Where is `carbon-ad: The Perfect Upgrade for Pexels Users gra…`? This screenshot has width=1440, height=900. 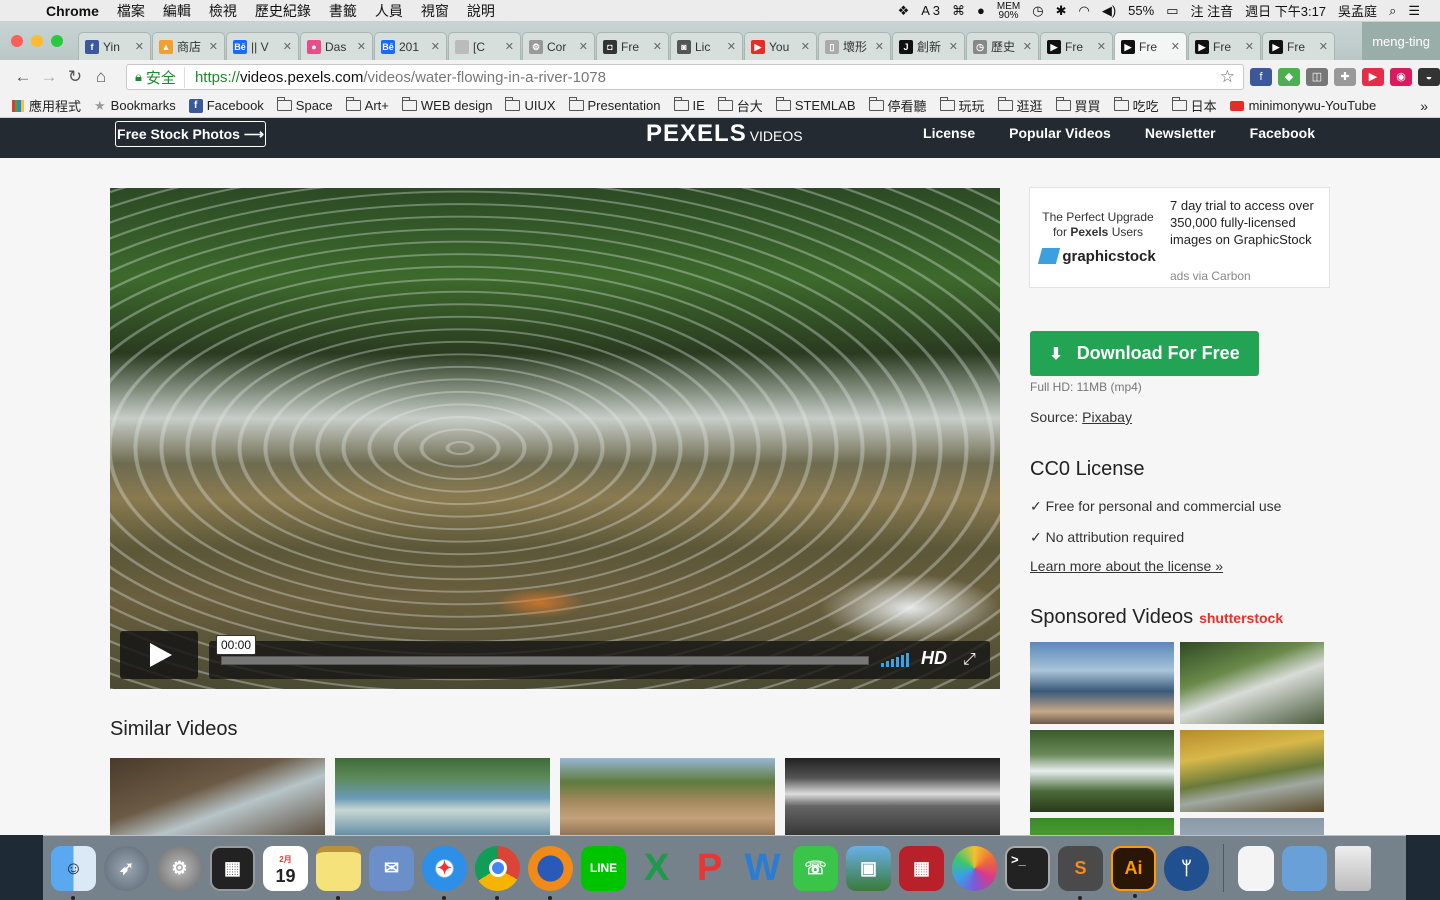
carbon-ad: The Perfect Upgrade for Pexels Users gra… is located at coordinates (1179, 237).